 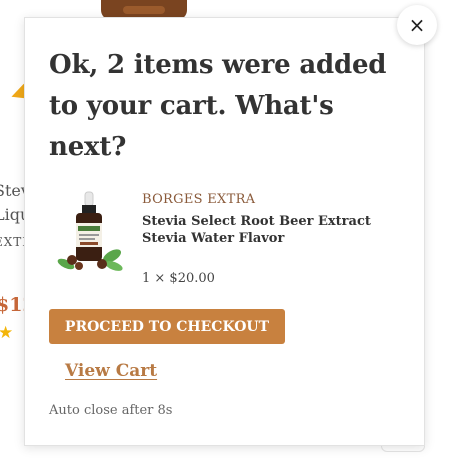 What do you see at coordinates (199, 199) in the screenshot?
I see `product-brand: BORGES EXTRA` at bounding box center [199, 199].